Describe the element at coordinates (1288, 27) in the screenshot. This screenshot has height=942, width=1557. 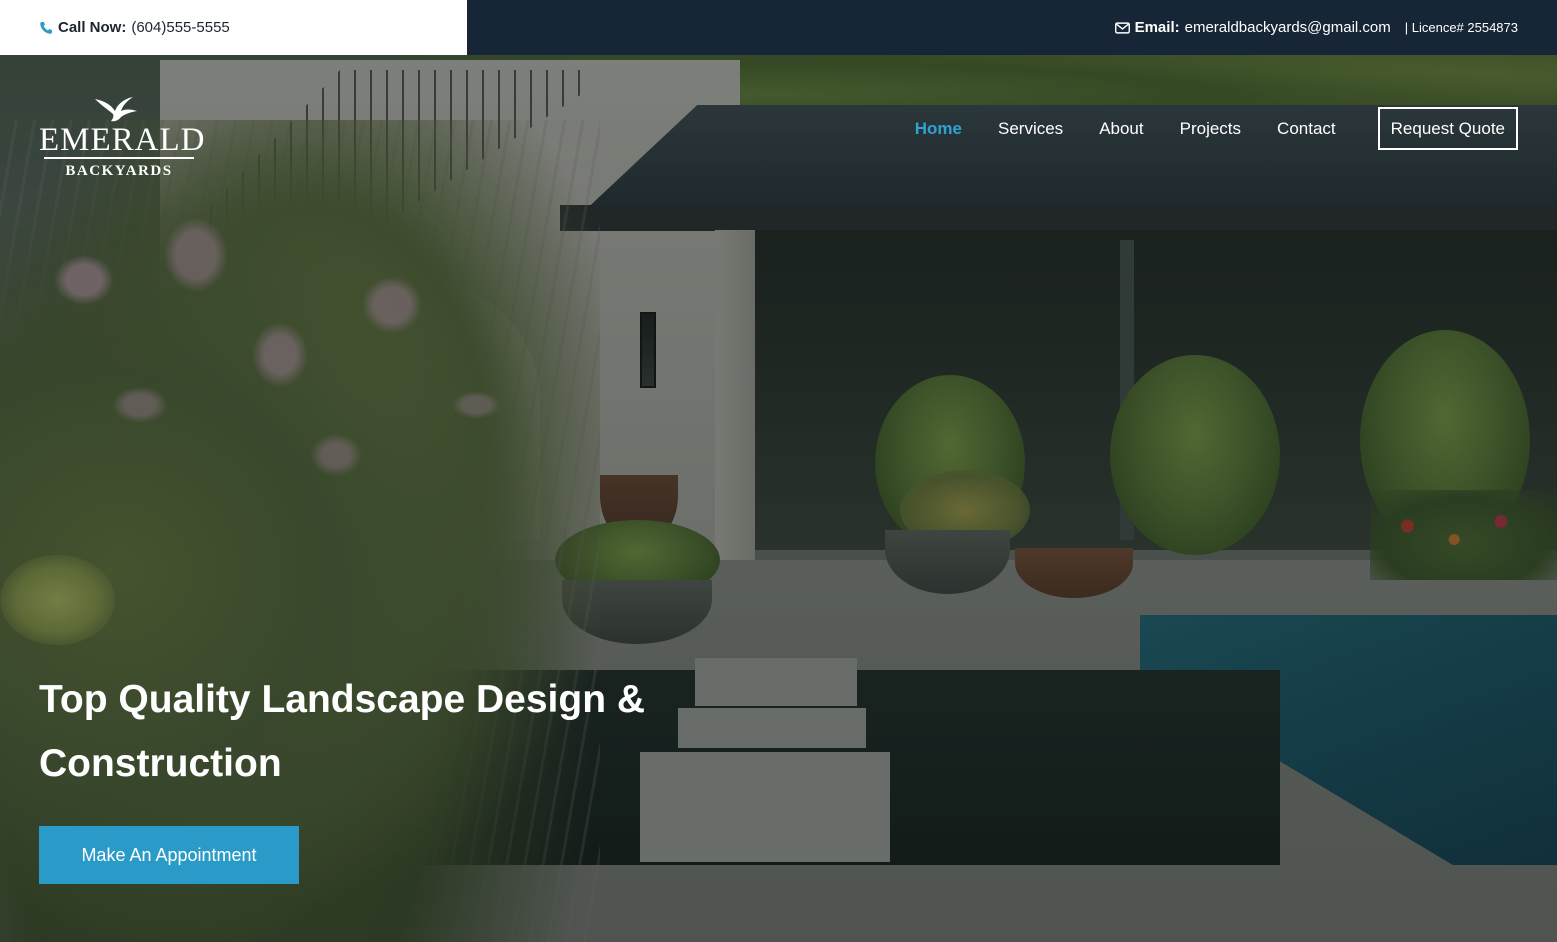
I see `email-link: emeraldbackyards@gmail.com` at that location.